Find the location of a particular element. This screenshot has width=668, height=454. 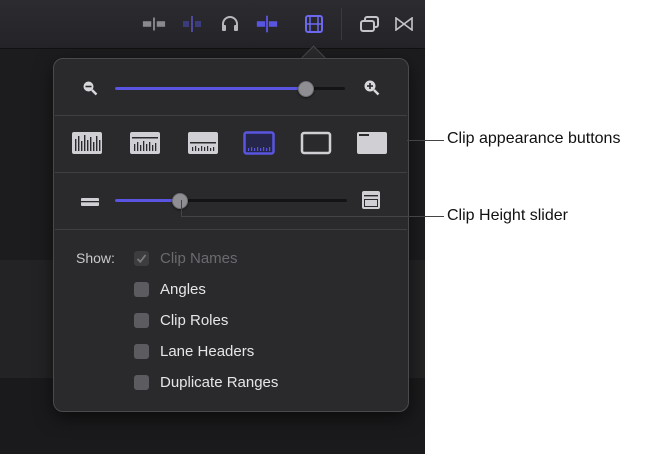

clip-names-label: Clip Names is located at coordinates (199, 258).